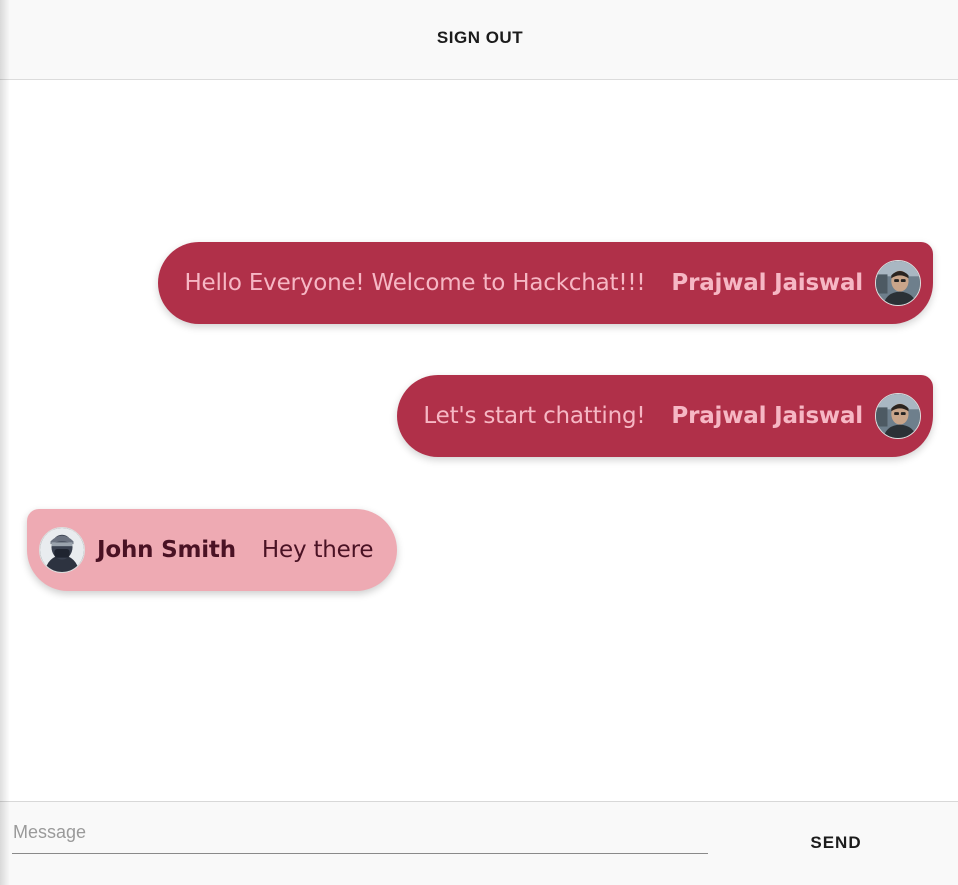 The width and height of the screenshot is (958, 885). Describe the element at coordinates (360, 835) in the screenshot. I see `message-input` at that location.